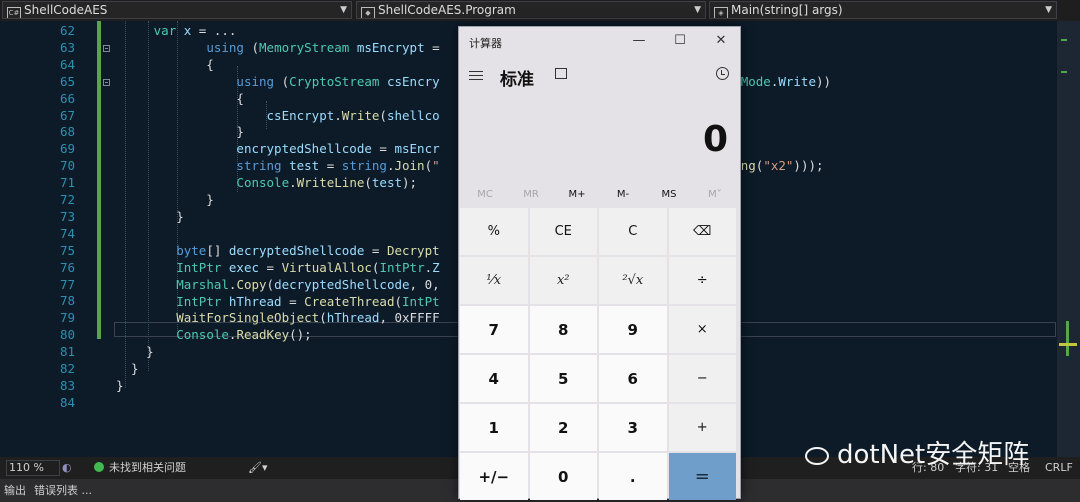 The height and width of the screenshot is (502, 1080). Describe the element at coordinates (531, 195) in the screenshot. I see `memory-button-mr: MR` at that location.